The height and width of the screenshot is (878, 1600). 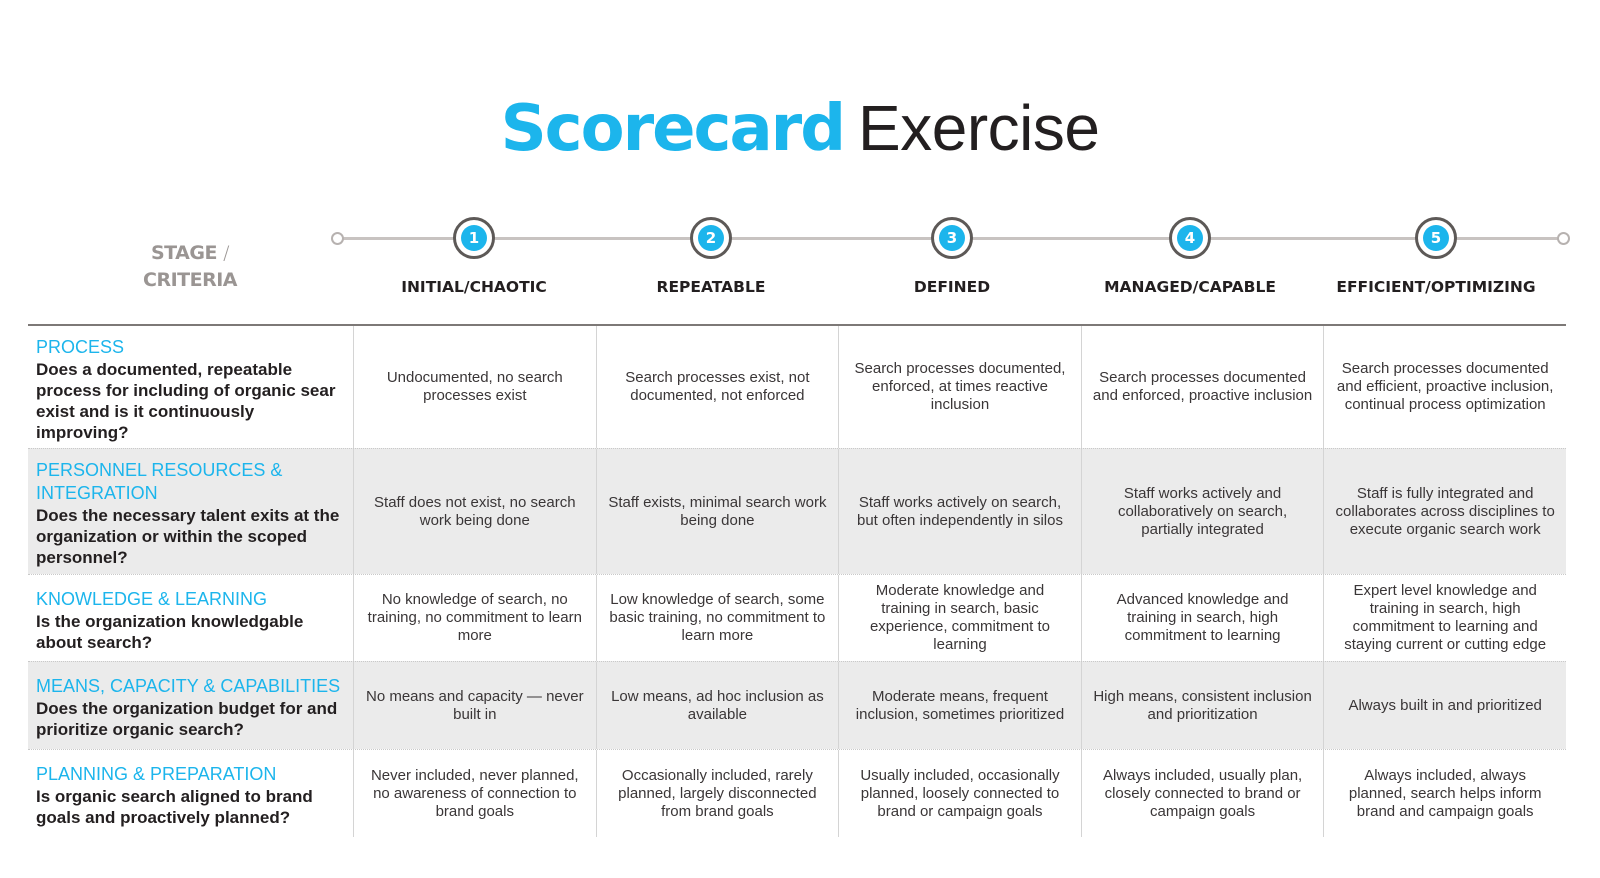 I want to click on stage-cell: Undocumented, no search processes exist, so click(x=474, y=387).